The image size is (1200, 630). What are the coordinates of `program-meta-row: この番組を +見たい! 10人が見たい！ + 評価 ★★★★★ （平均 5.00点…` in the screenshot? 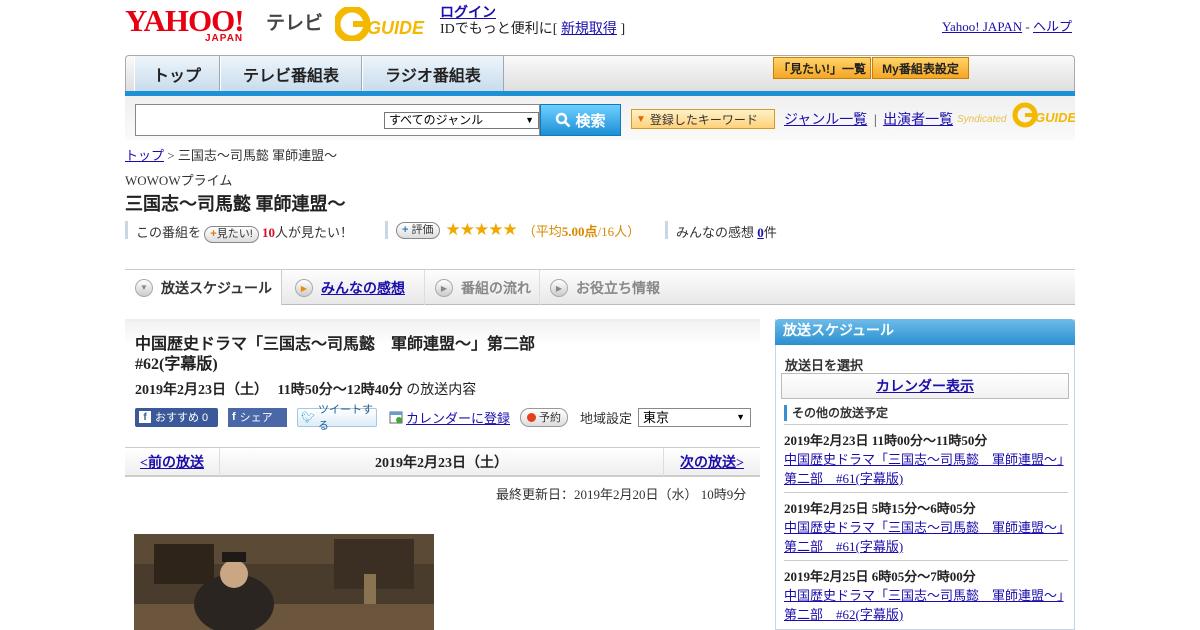 It's located at (600, 230).